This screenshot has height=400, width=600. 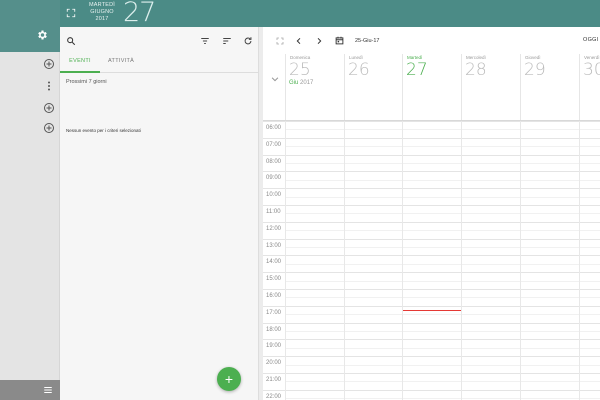 I want to click on day-number: 26, so click(x=359, y=70).